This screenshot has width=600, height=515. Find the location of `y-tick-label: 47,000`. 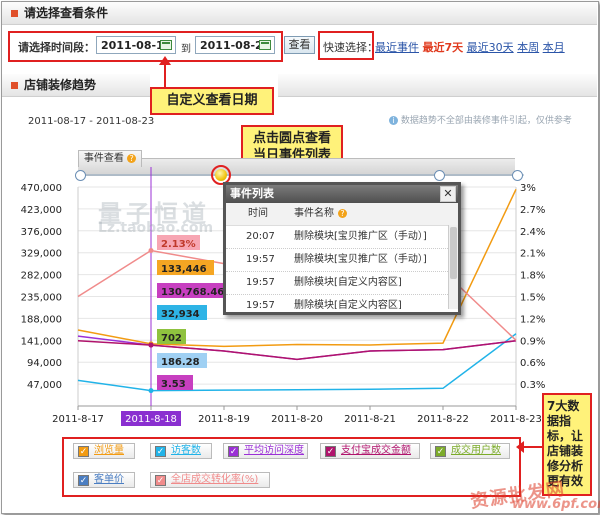

y-tick-label: 47,000 is located at coordinates (44, 385).